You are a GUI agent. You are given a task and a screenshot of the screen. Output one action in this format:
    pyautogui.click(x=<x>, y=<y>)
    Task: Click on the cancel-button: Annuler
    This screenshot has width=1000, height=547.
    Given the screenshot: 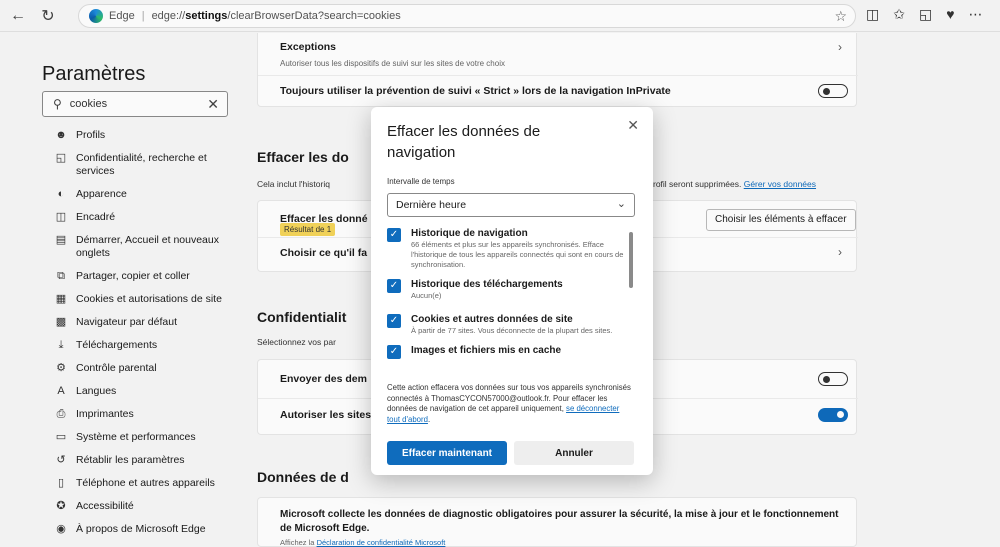 What is the action you would take?
    pyautogui.click(x=574, y=453)
    